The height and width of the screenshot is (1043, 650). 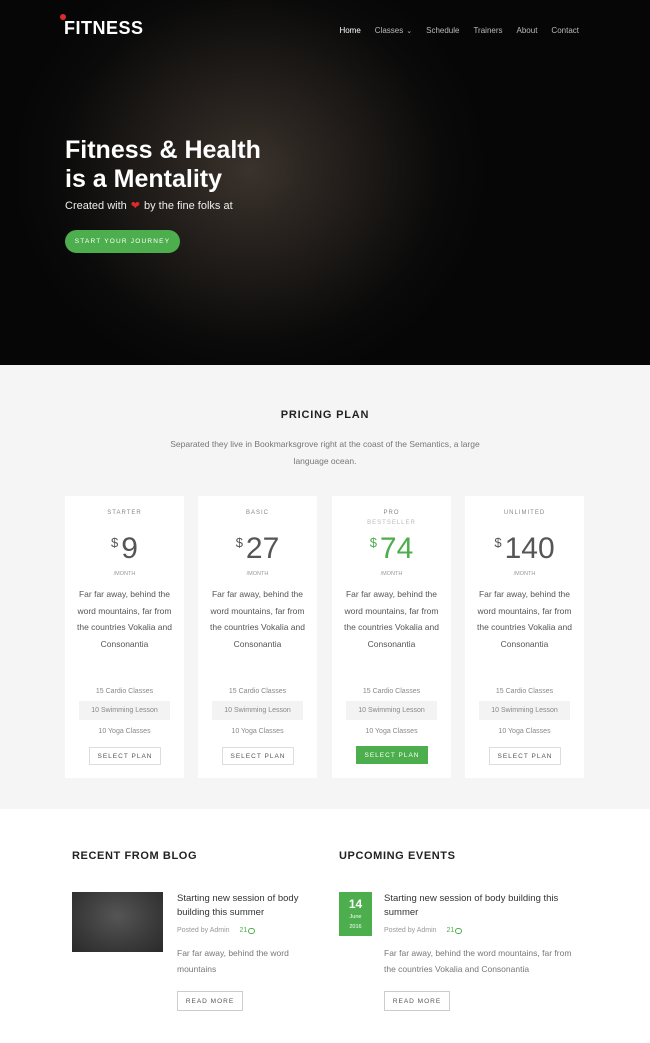 I want to click on event-meta: Posted by Admin 21, so click(x=423, y=930).